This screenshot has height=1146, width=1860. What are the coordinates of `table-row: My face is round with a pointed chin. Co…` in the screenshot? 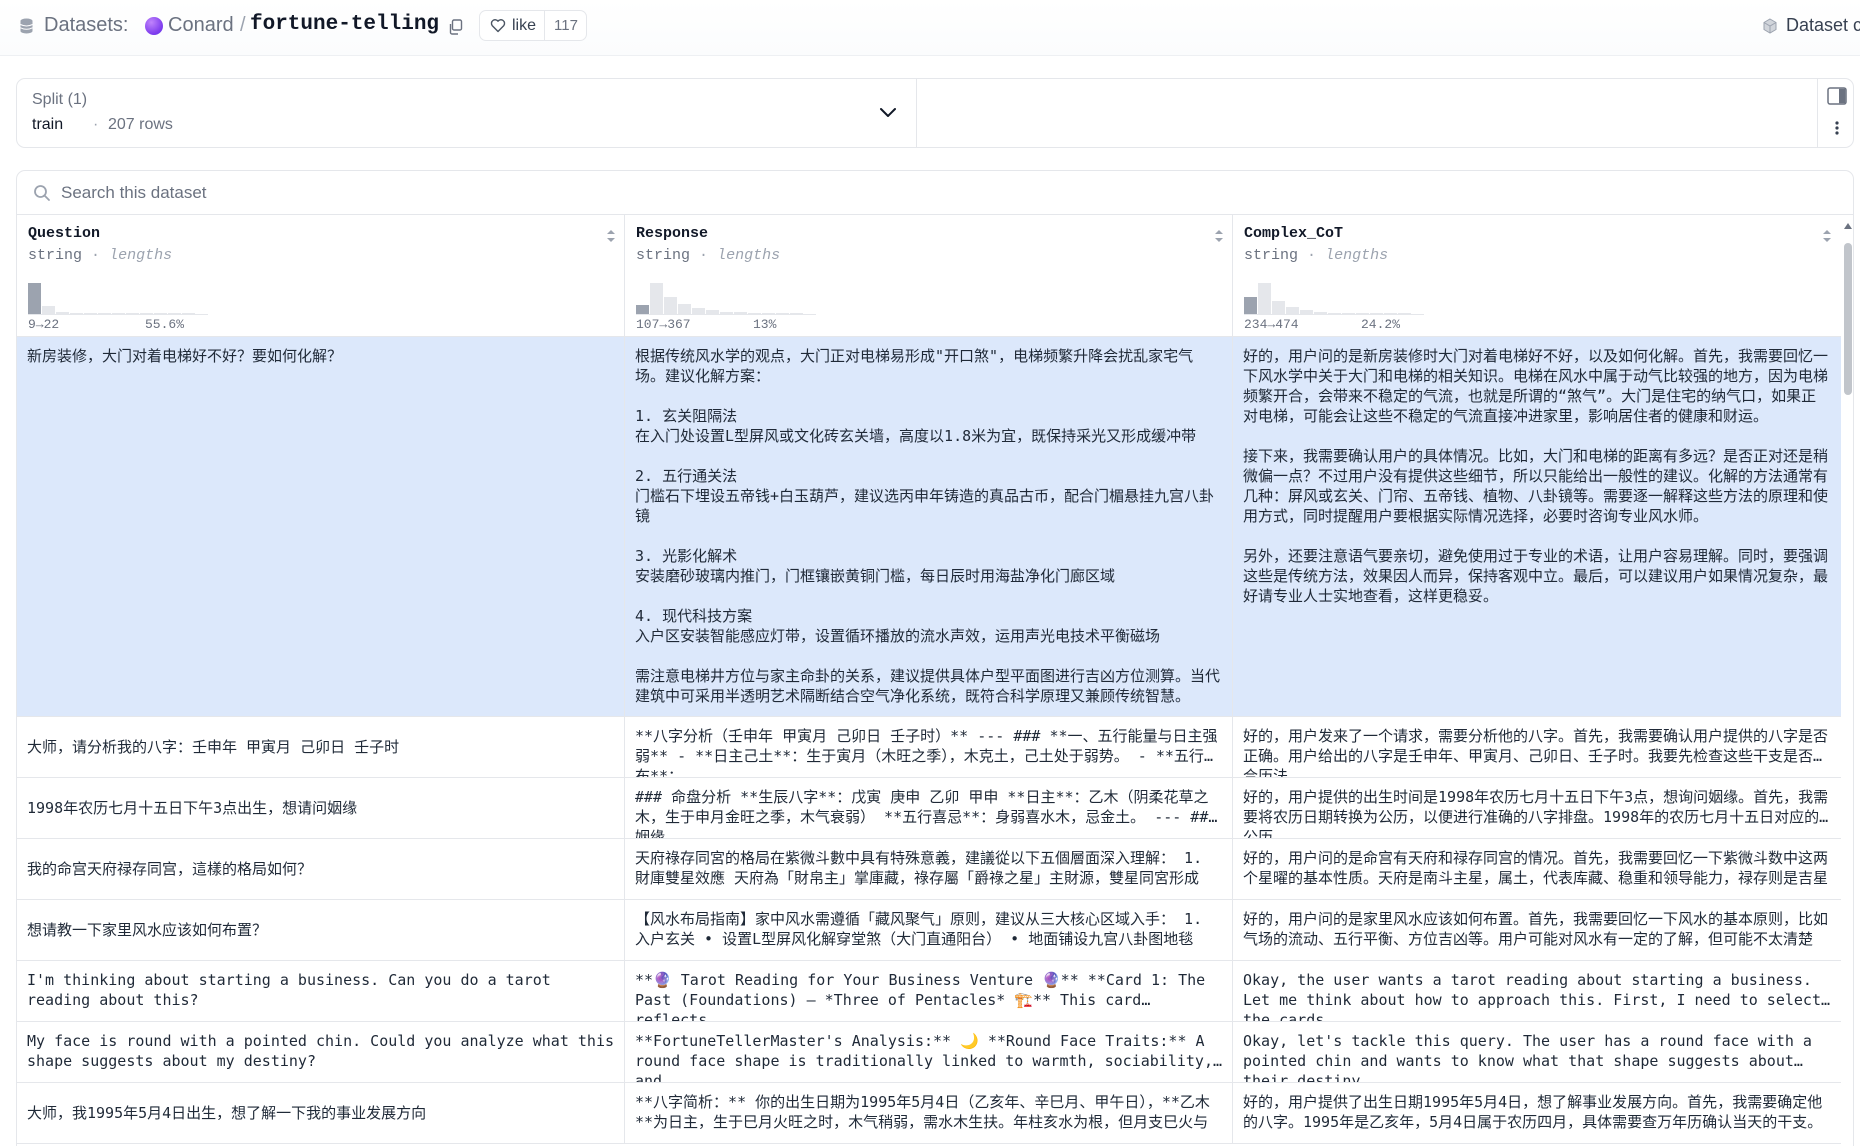 It's located at (929, 1052).